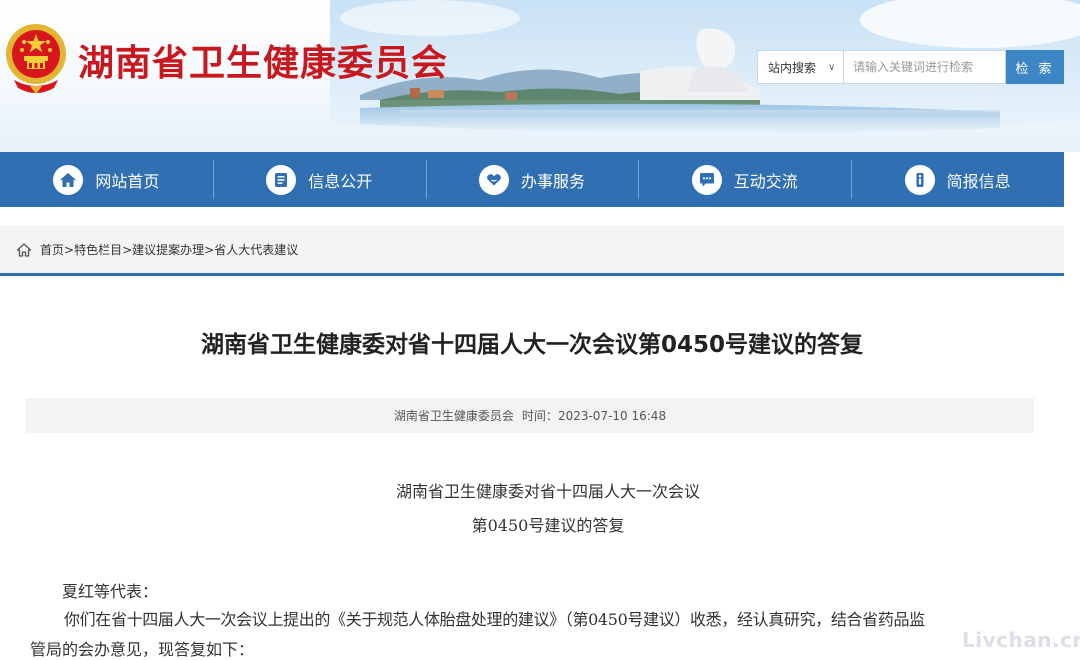  I want to click on nav-item-info-disclosure: 信息公开, so click(319, 179).